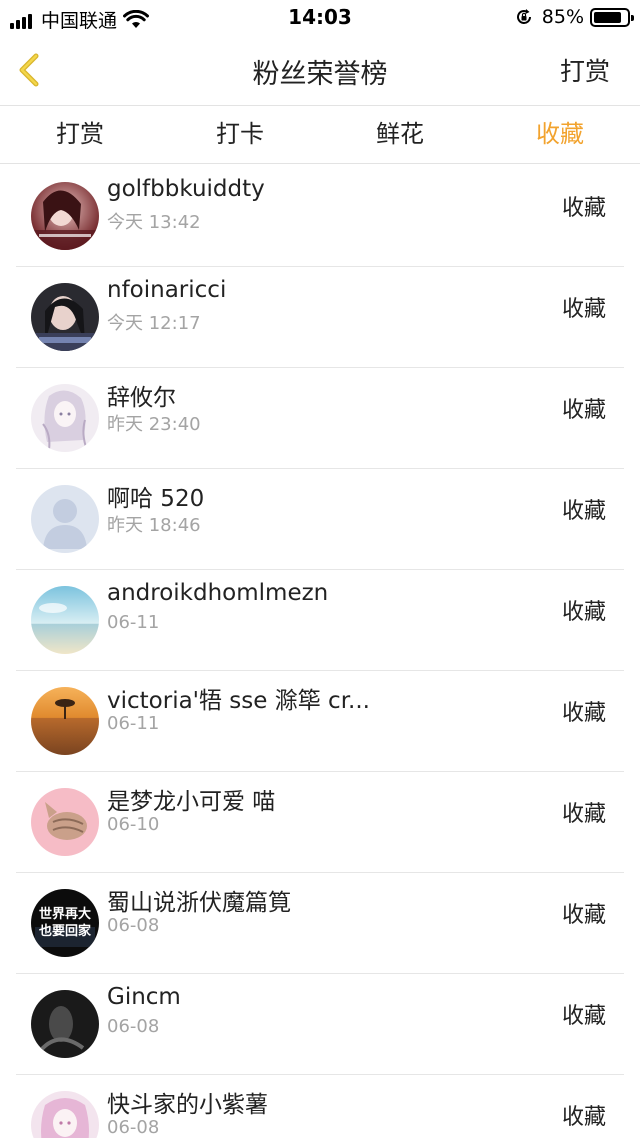 Image resolution: width=640 pixels, height=1138 pixels. Describe the element at coordinates (64, 914) in the screenshot. I see `avatar-caption: 世界再大` at that location.